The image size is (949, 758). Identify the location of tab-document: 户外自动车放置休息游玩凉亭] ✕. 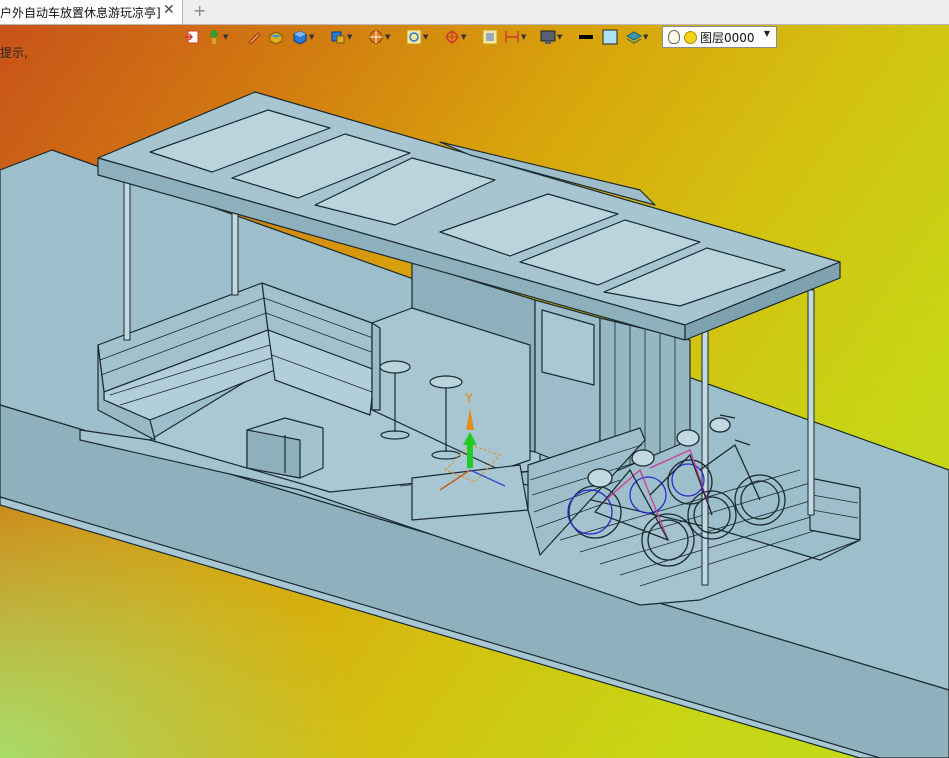
(91, 12).